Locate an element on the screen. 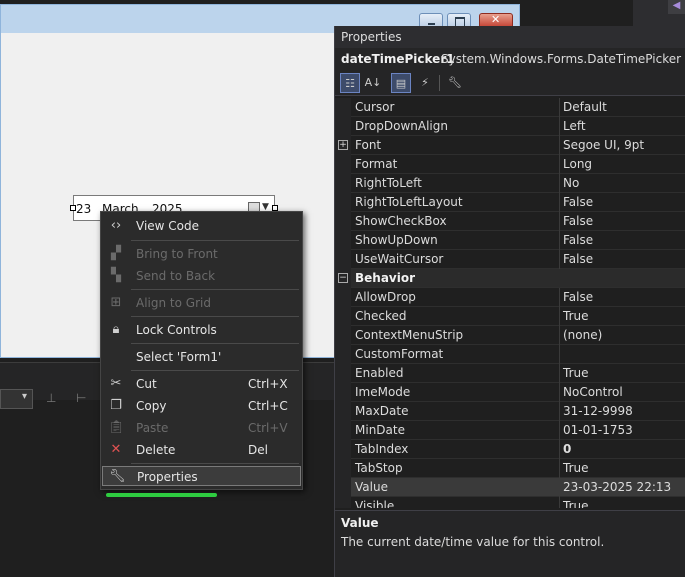 This screenshot has height=577, width=685. property-pages-icon: 🔧︎ is located at coordinates (455, 83).